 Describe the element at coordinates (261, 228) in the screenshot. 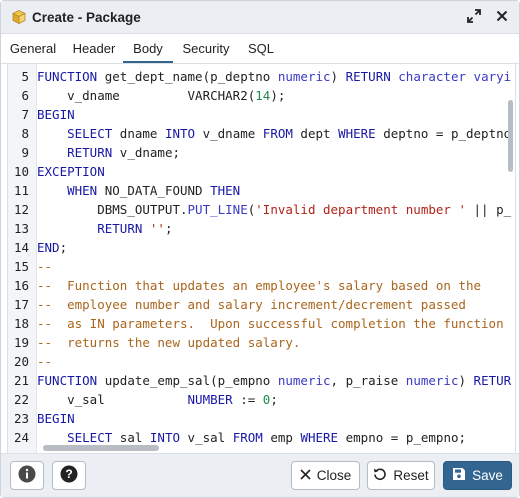

I see `code-line: 13 RETURN '';` at that location.